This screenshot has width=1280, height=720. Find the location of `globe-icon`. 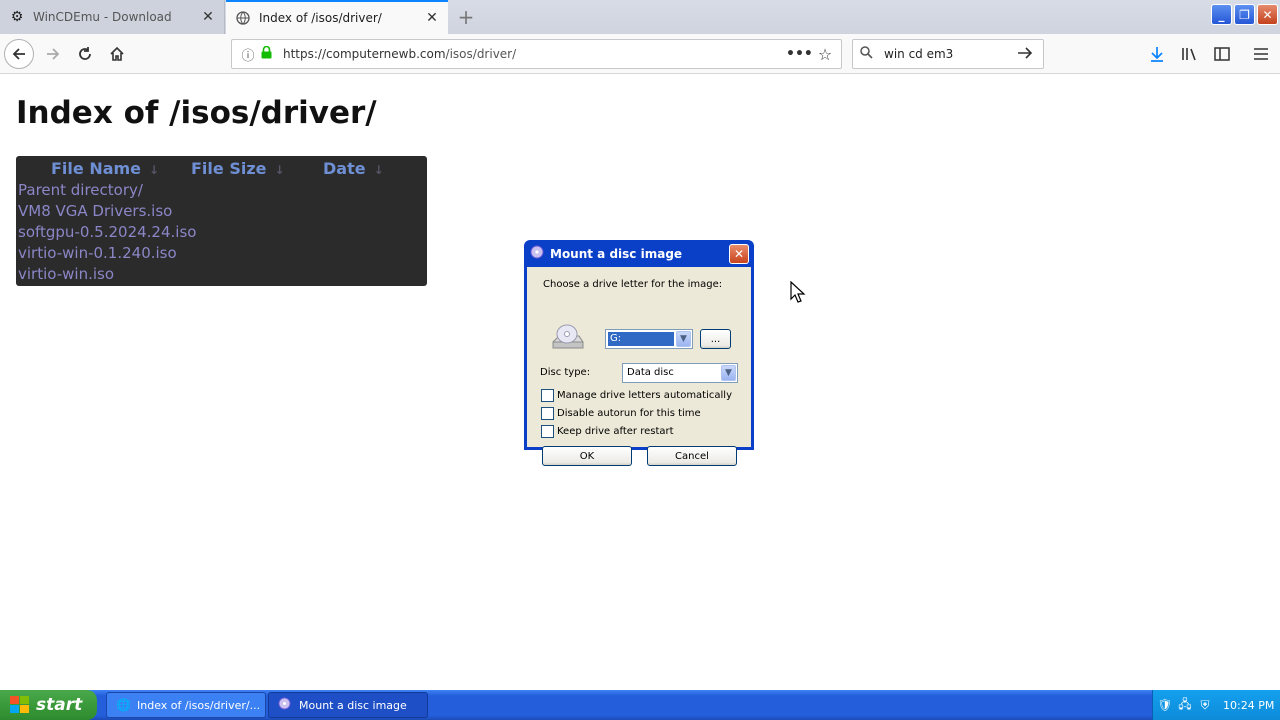

globe-icon is located at coordinates (243, 18).